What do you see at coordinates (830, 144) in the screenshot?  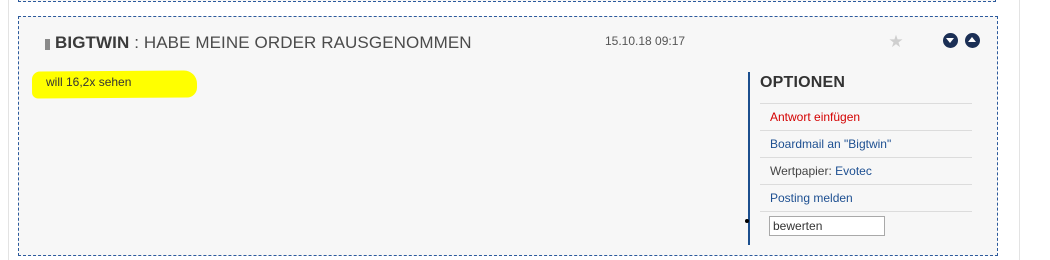 I see `boardmail-link: Boardmail an "Bigtwin"` at bounding box center [830, 144].